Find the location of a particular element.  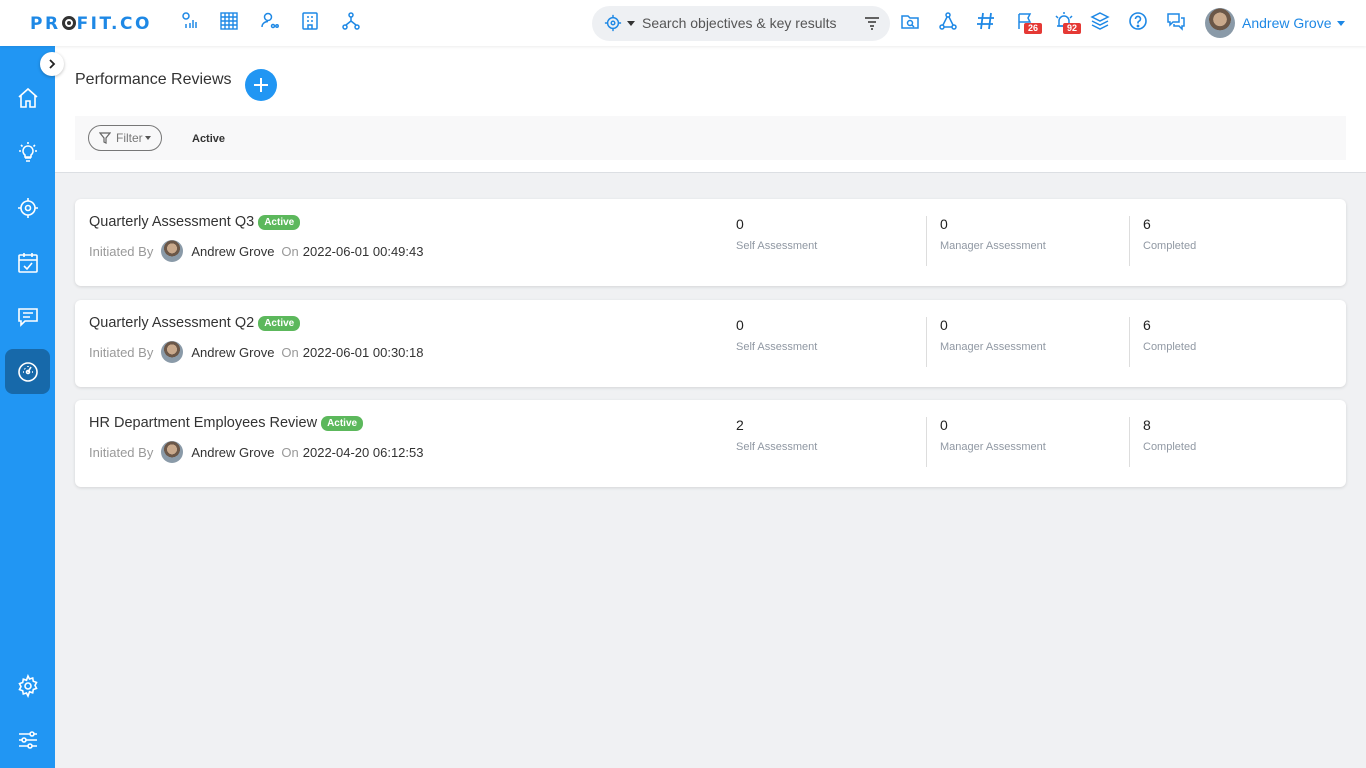

sidebar-item-objectives is located at coordinates (27, 207).